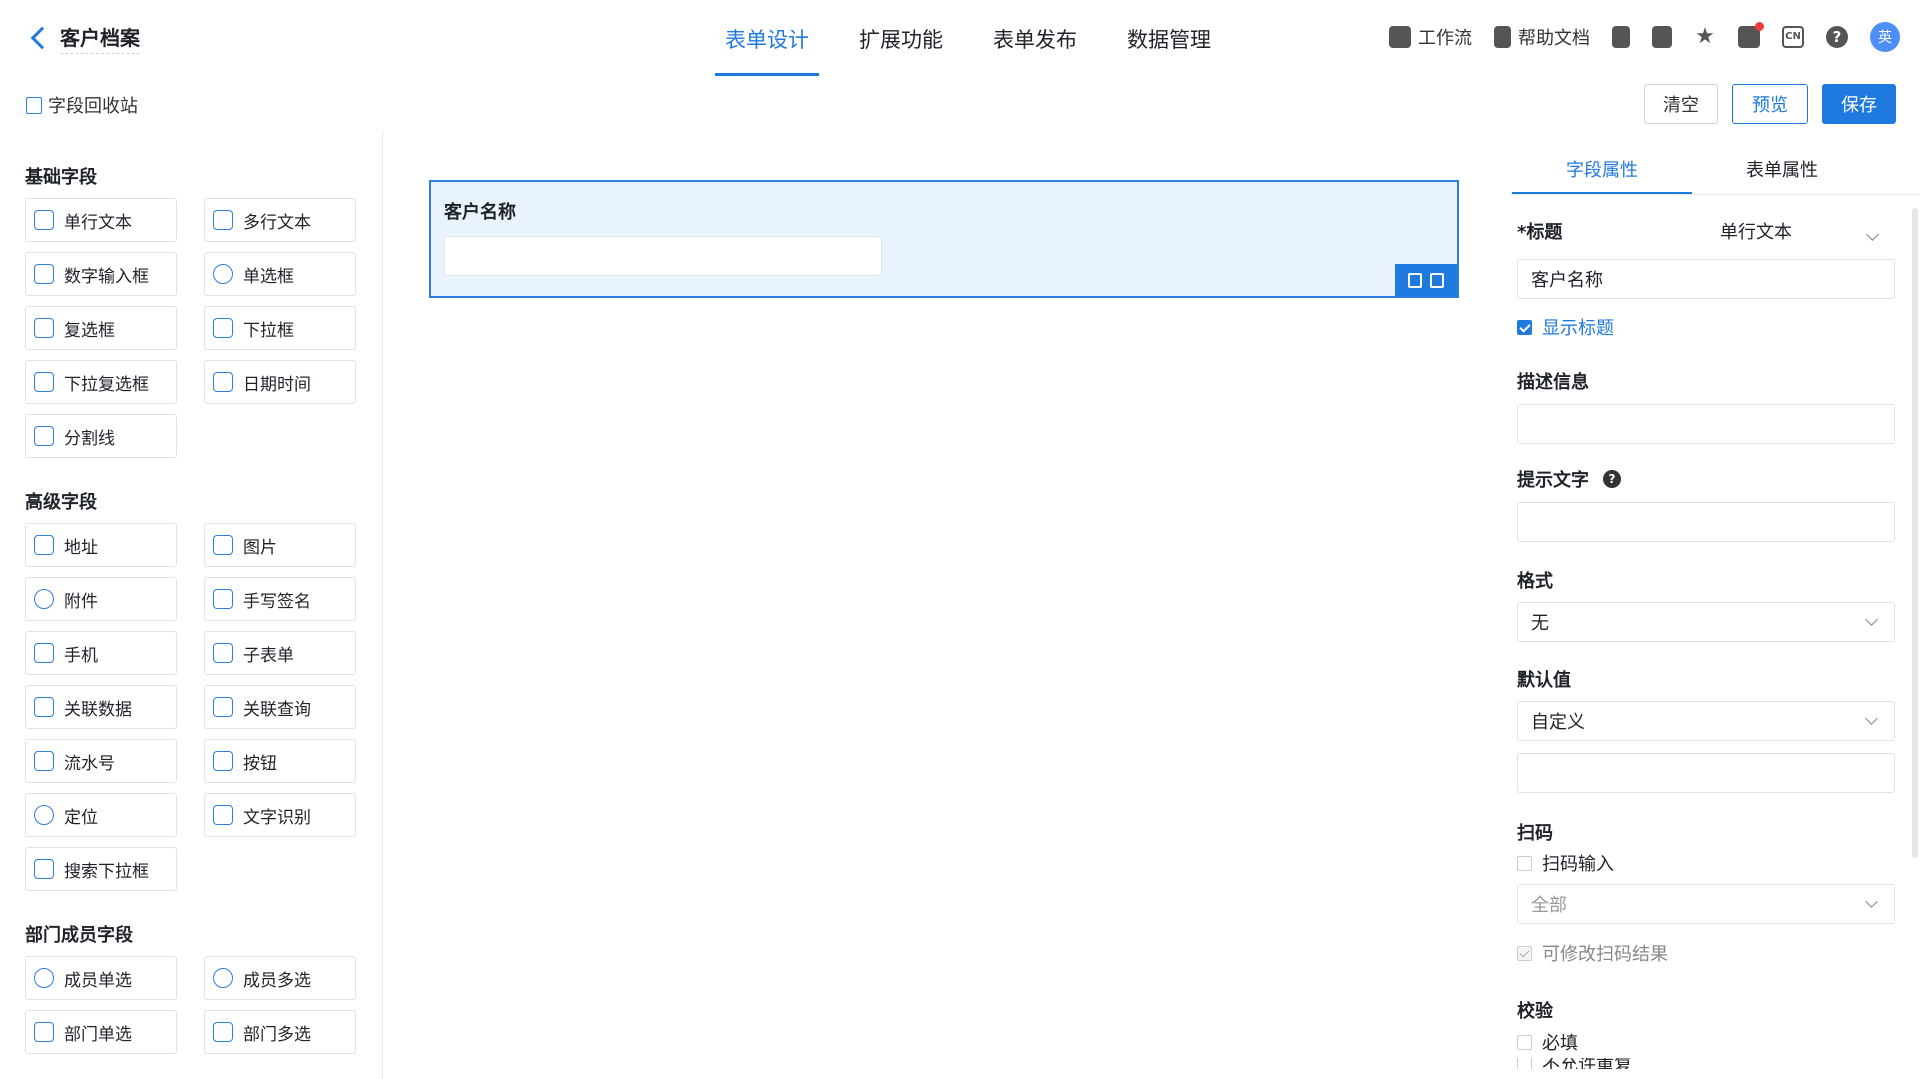 This screenshot has height=1079, width=1920. What do you see at coordinates (1535, 1011) in the screenshot?
I see `validation-label: 校验` at bounding box center [1535, 1011].